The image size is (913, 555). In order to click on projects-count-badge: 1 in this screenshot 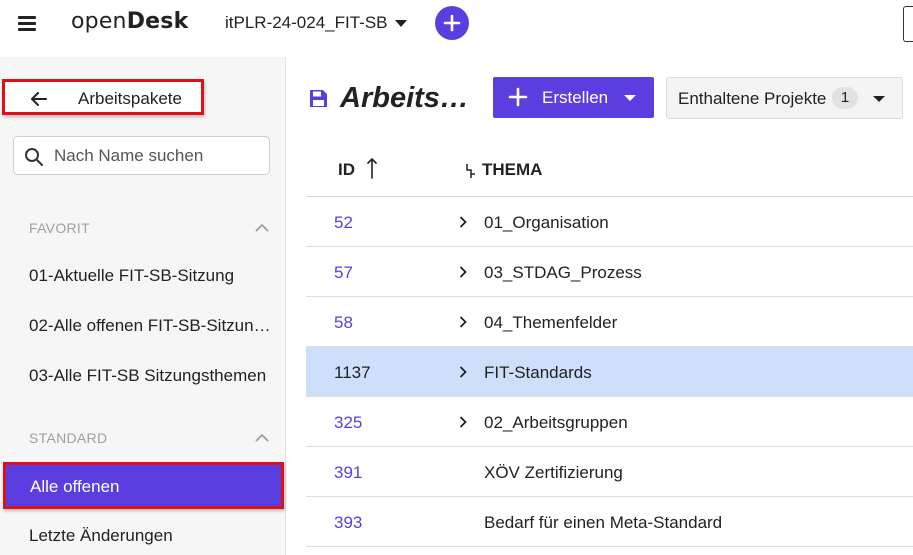, I will do `click(845, 98)`.